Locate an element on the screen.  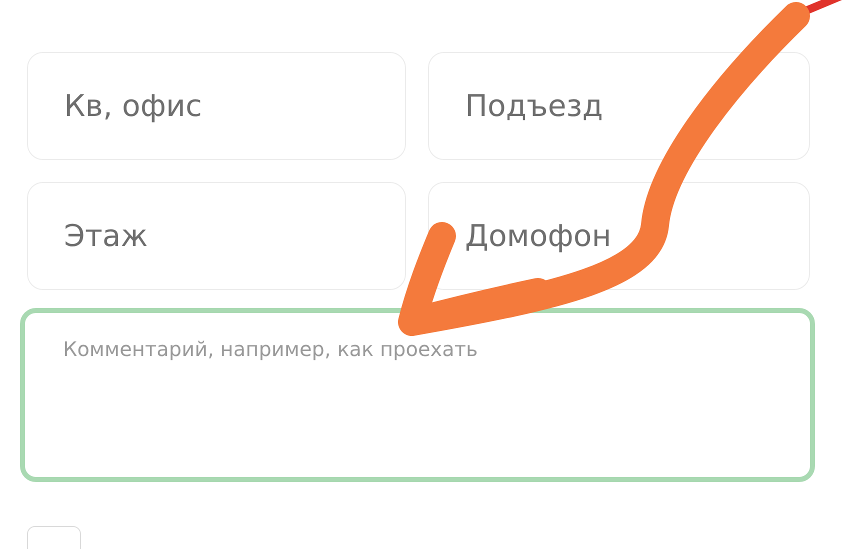
input-field: Подъезд is located at coordinates (619, 106).